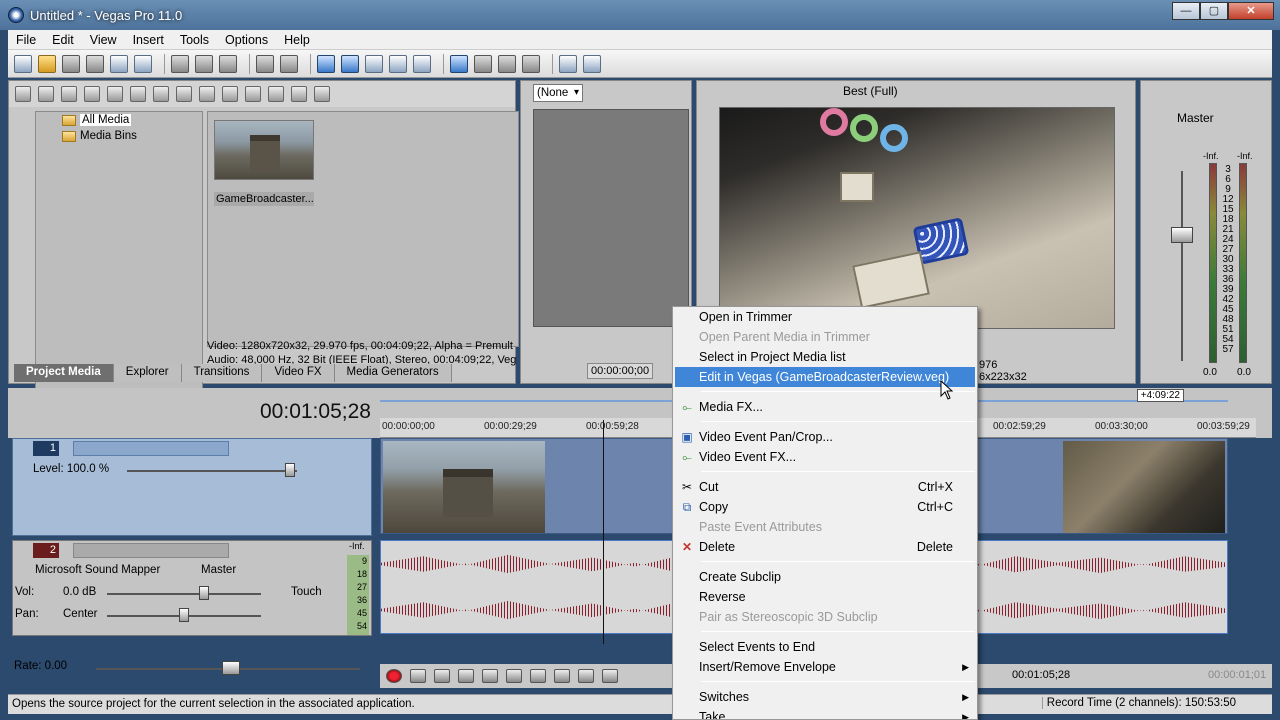 The width and height of the screenshot is (1280, 720). What do you see at coordinates (290, 470) in the screenshot?
I see `level-slider-knob` at bounding box center [290, 470].